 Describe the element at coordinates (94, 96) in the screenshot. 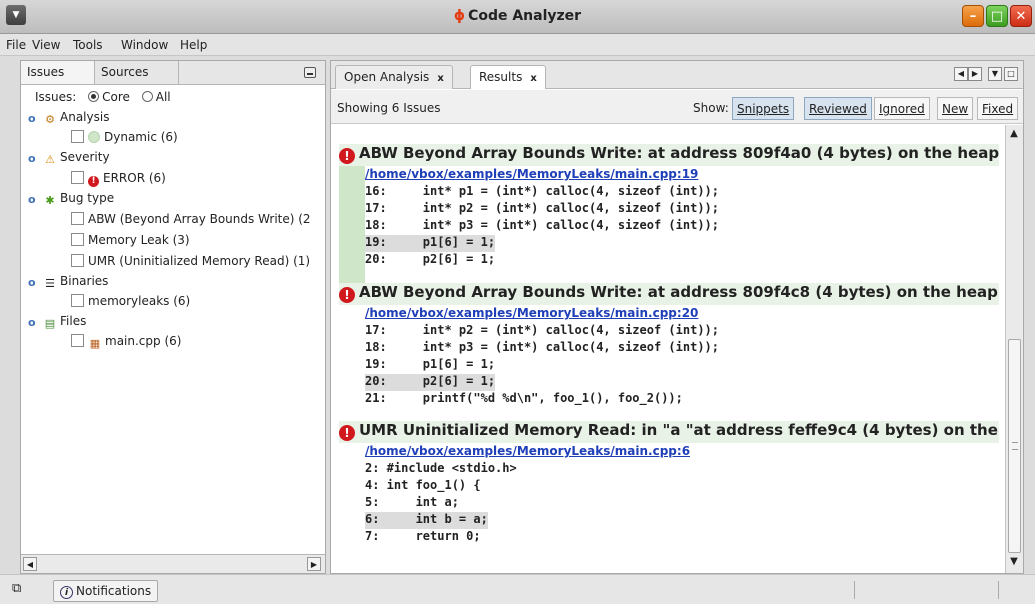

I see `core-radio` at that location.